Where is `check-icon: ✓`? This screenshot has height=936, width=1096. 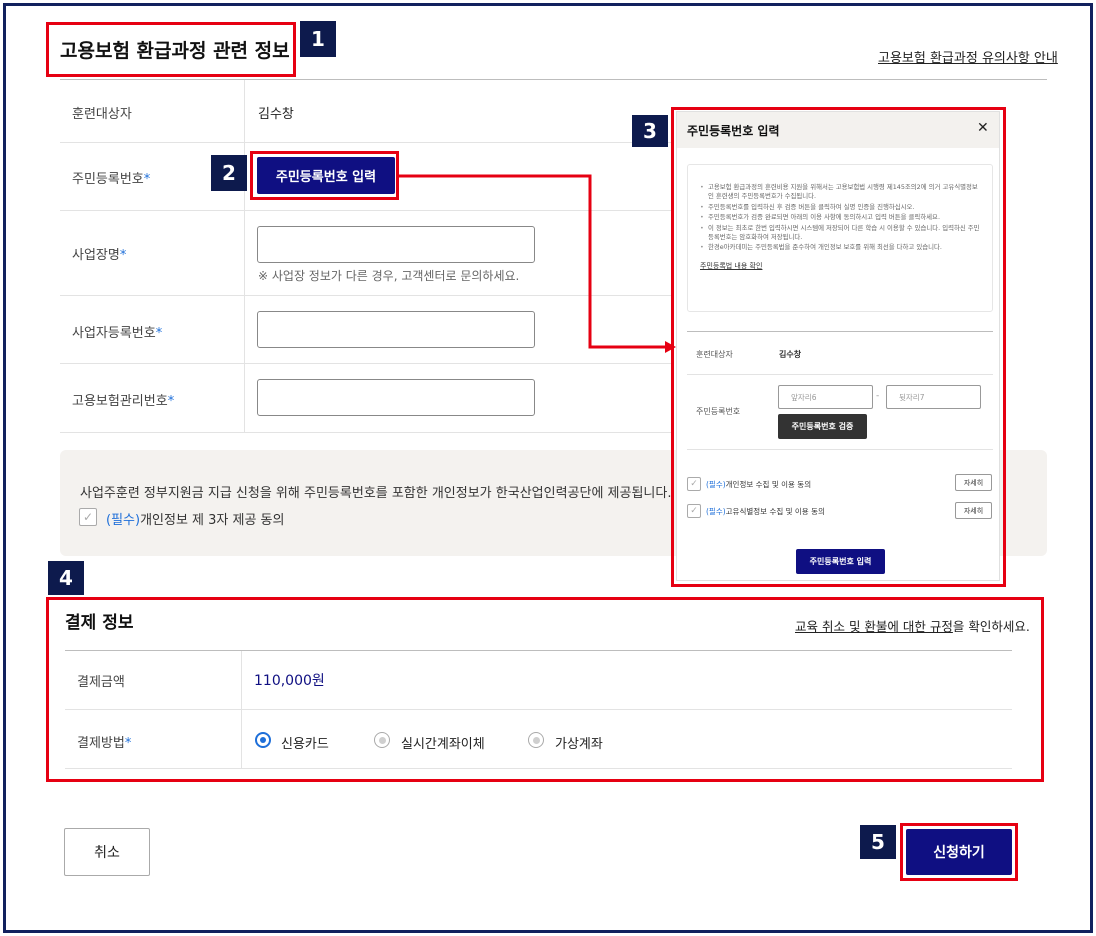
check-icon: ✓ is located at coordinates (88, 517).